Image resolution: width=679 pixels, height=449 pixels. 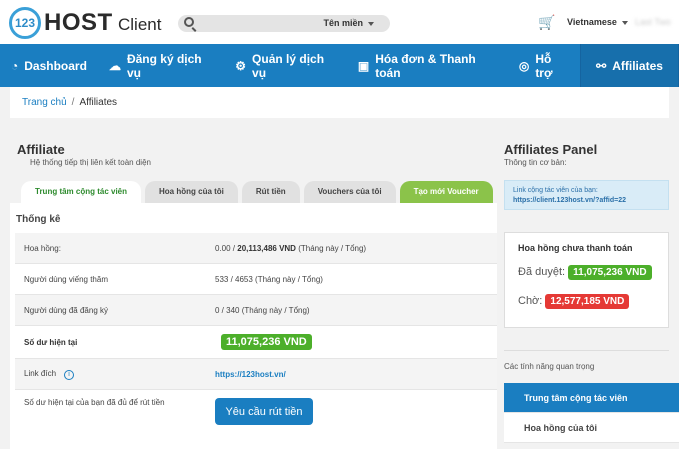 I want to click on brand-sub: Client, so click(x=139, y=25).